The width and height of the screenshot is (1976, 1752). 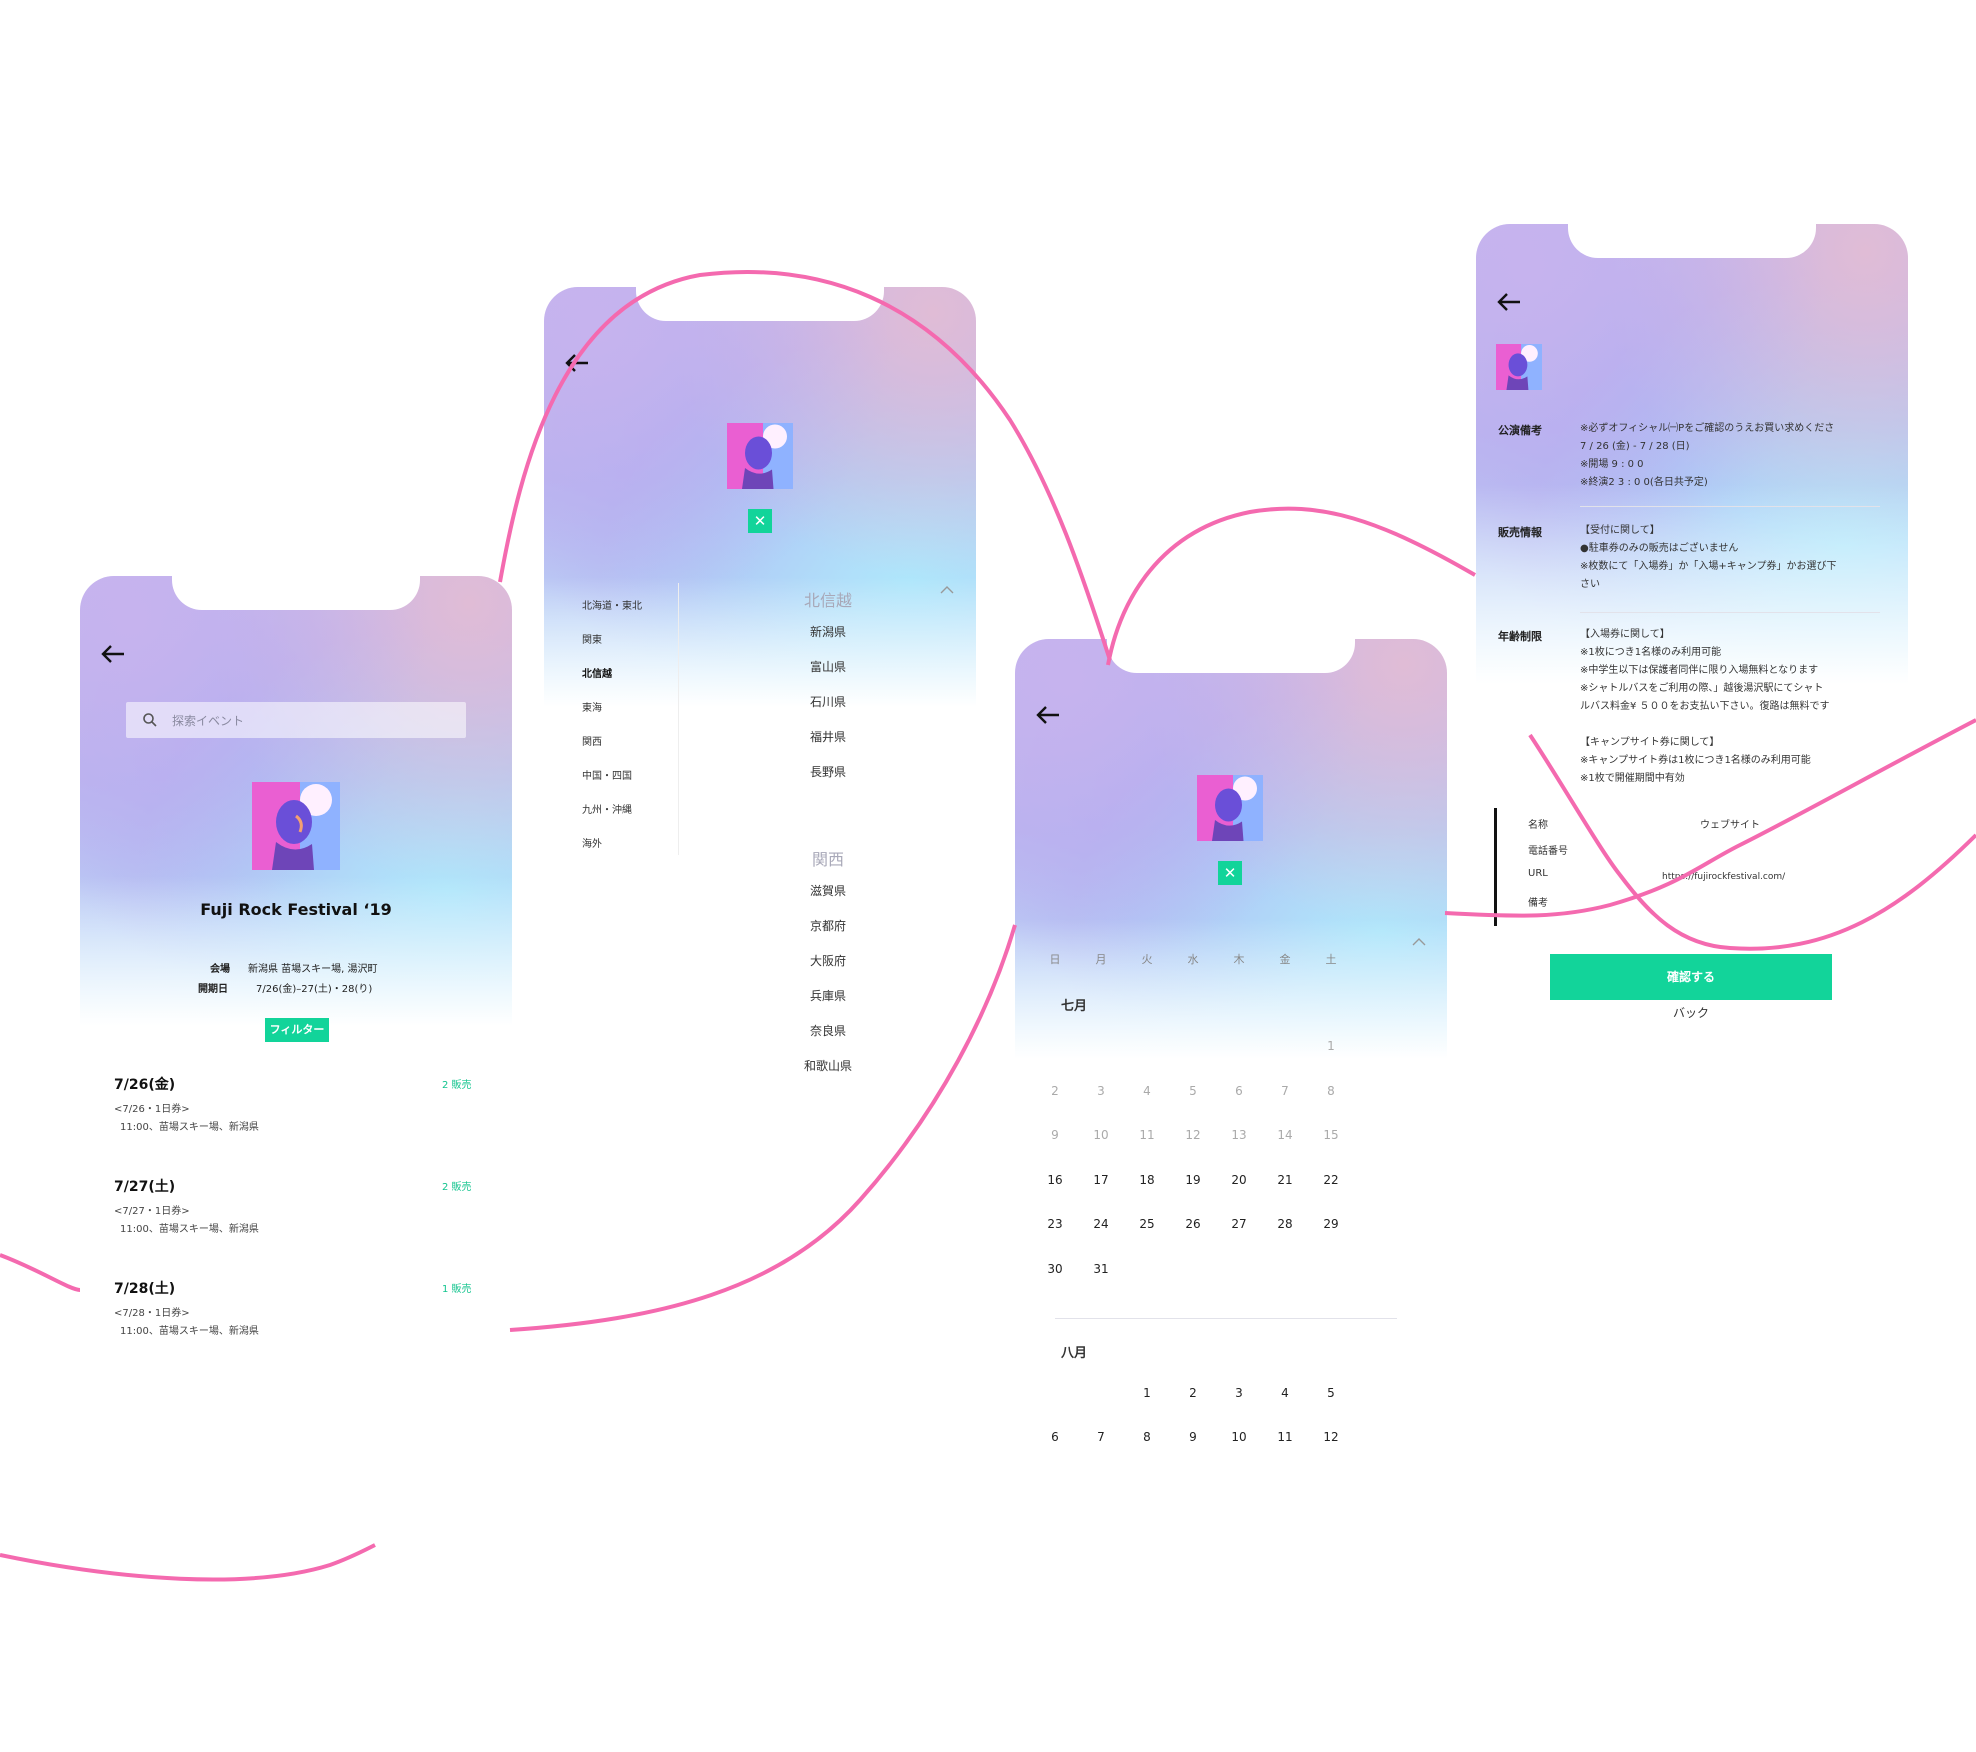 What do you see at coordinates (189, 1127) in the screenshot?
I see `event-detail: 11:00、苗場スキー場、新潟県` at bounding box center [189, 1127].